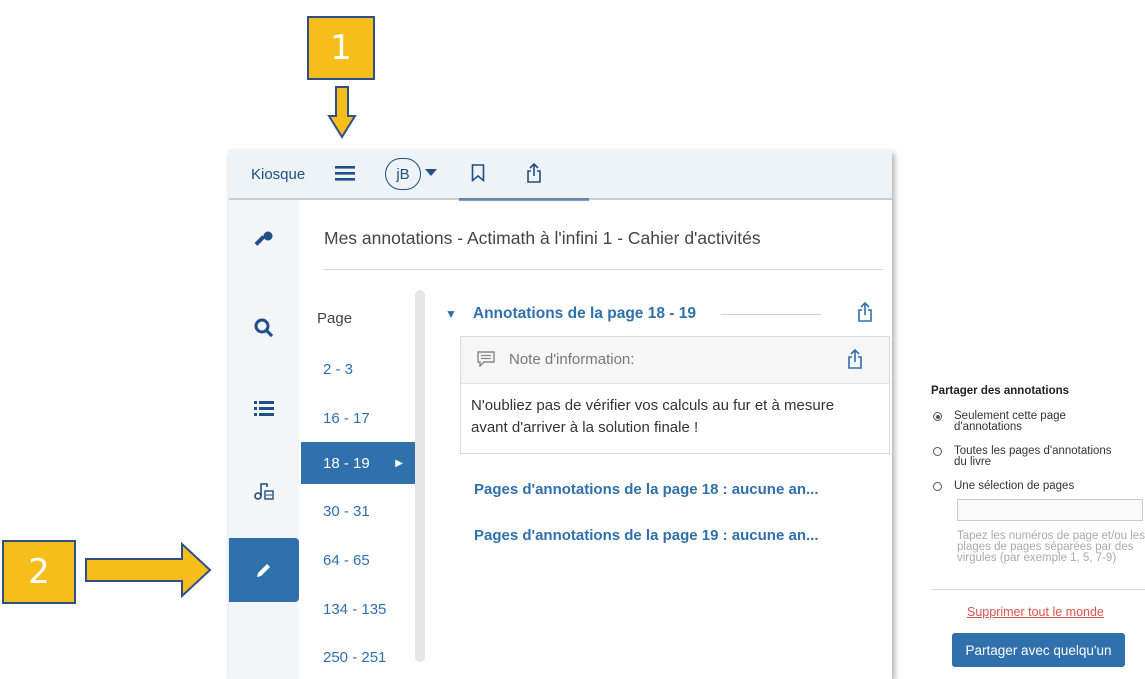 This screenshot has height=679, width=1145. What do you see at coordinates (342, 112) in the screenshot?
I see `callout-arrow-down-icon` at bounding box center [342, 112].